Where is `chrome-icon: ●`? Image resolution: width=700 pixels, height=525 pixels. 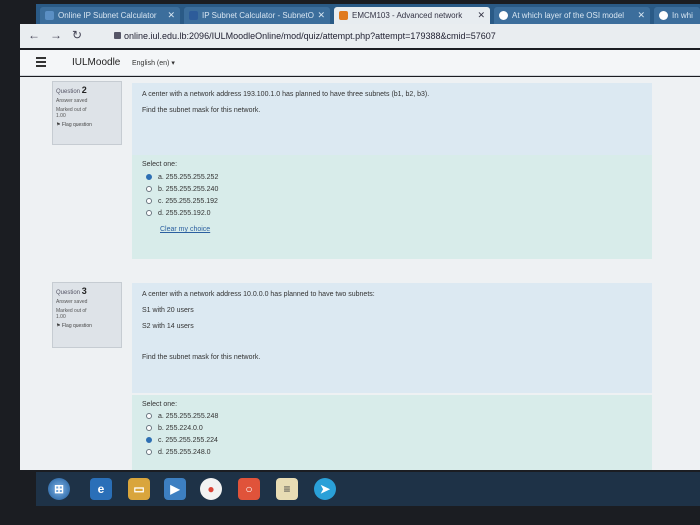 chrome-icon: ● is located at coordinates (211, 489).